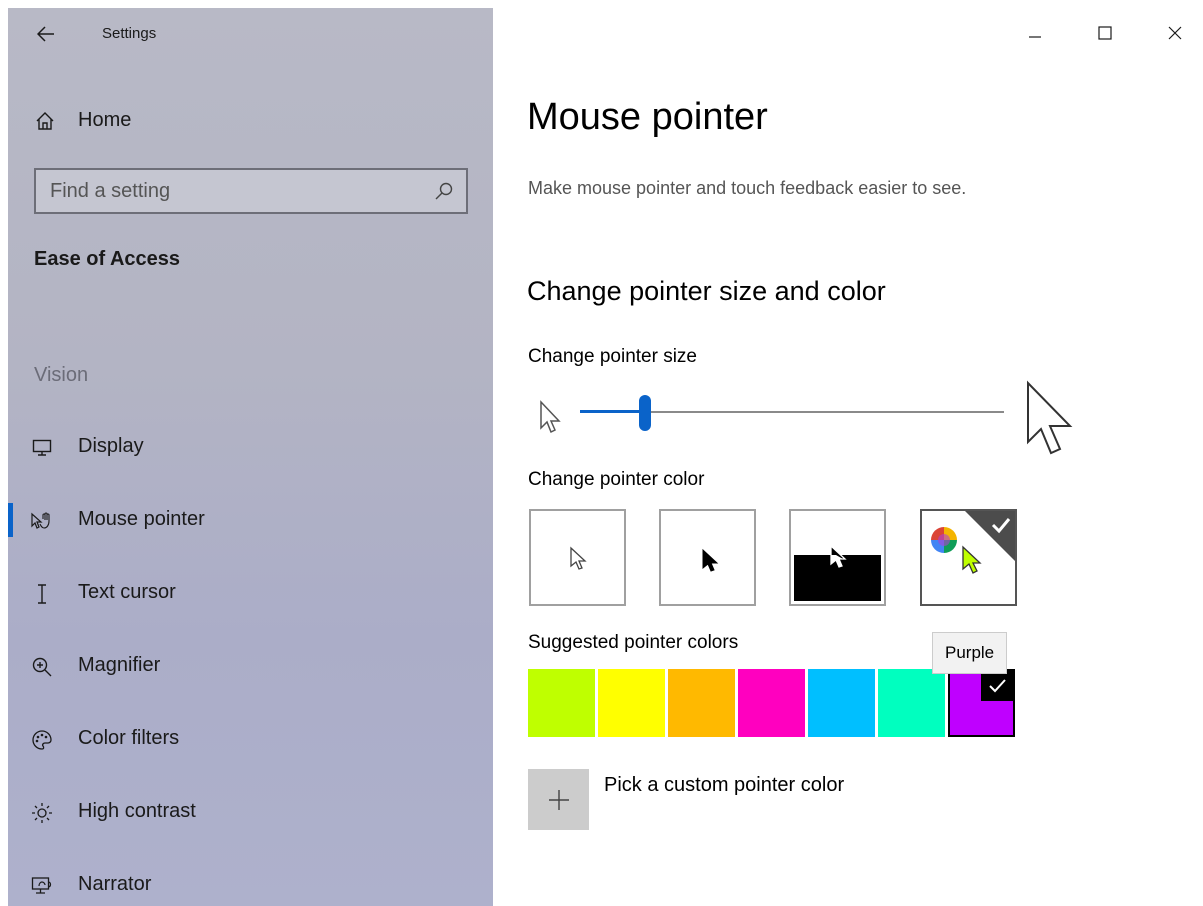  I want to click on back-arrow-icon, so click(45, 34).